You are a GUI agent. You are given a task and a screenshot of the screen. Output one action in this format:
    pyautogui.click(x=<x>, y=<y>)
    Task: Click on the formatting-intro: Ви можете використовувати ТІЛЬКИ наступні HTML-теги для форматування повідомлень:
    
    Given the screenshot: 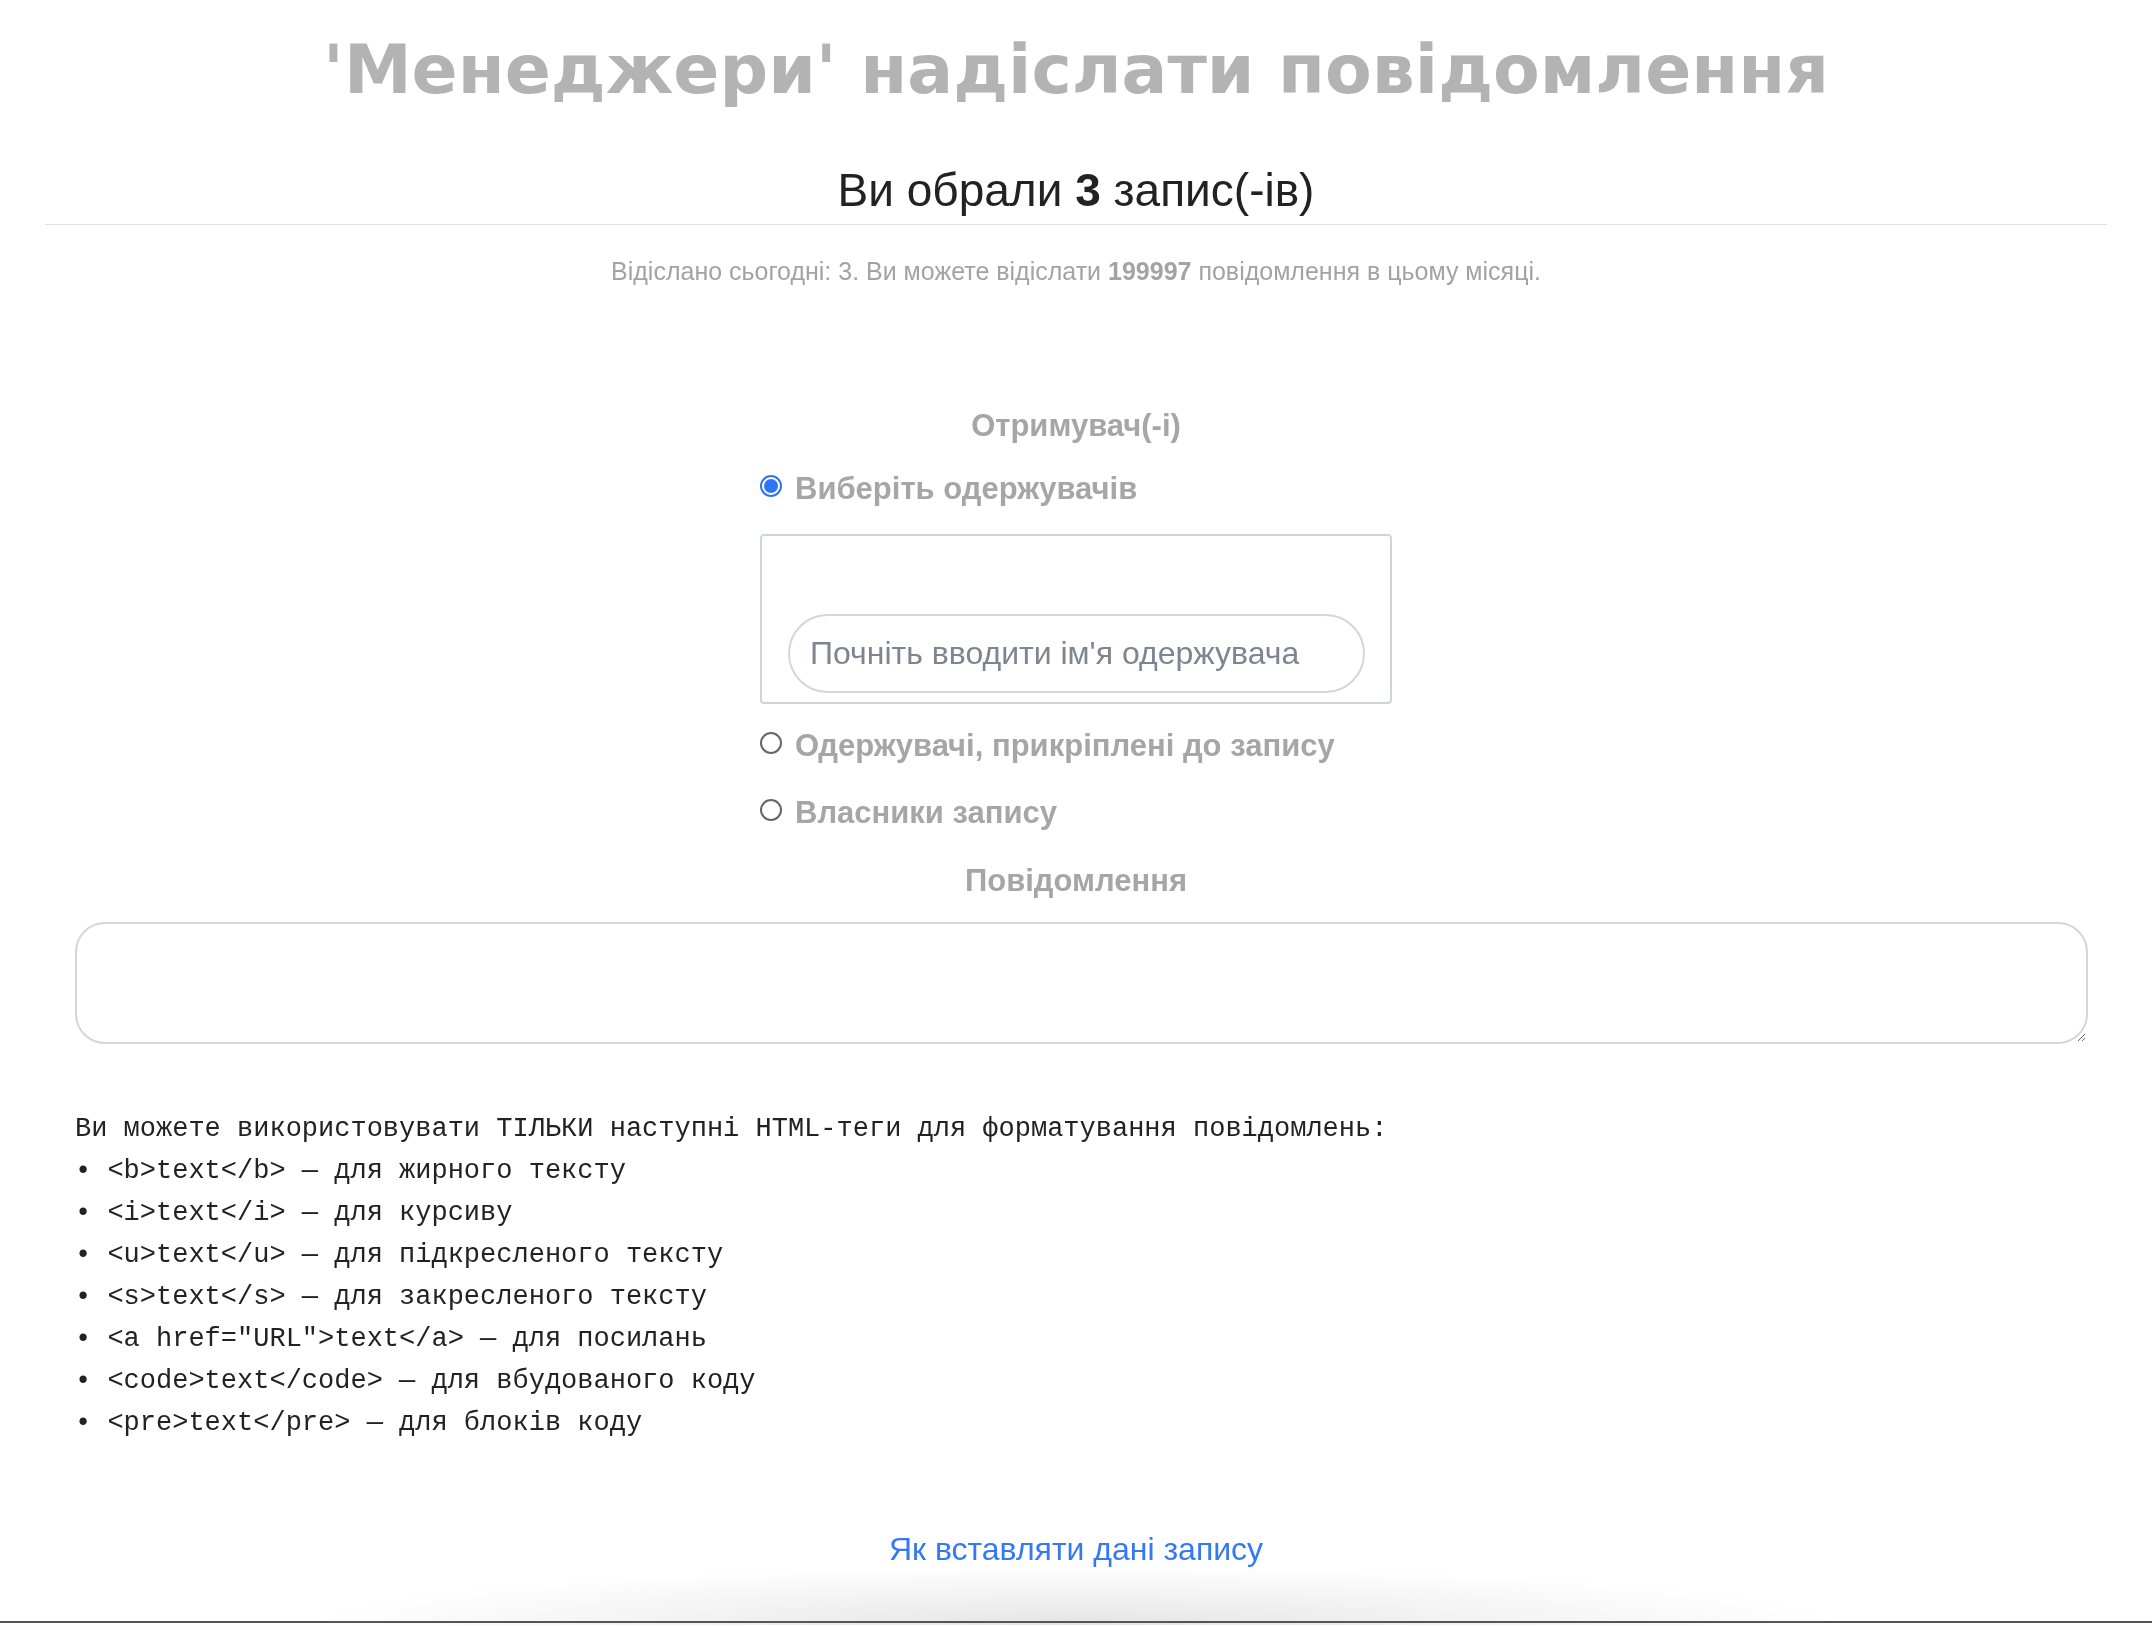 What is the action you would take?
    pyautogui.click(x=731, y=1129)
    